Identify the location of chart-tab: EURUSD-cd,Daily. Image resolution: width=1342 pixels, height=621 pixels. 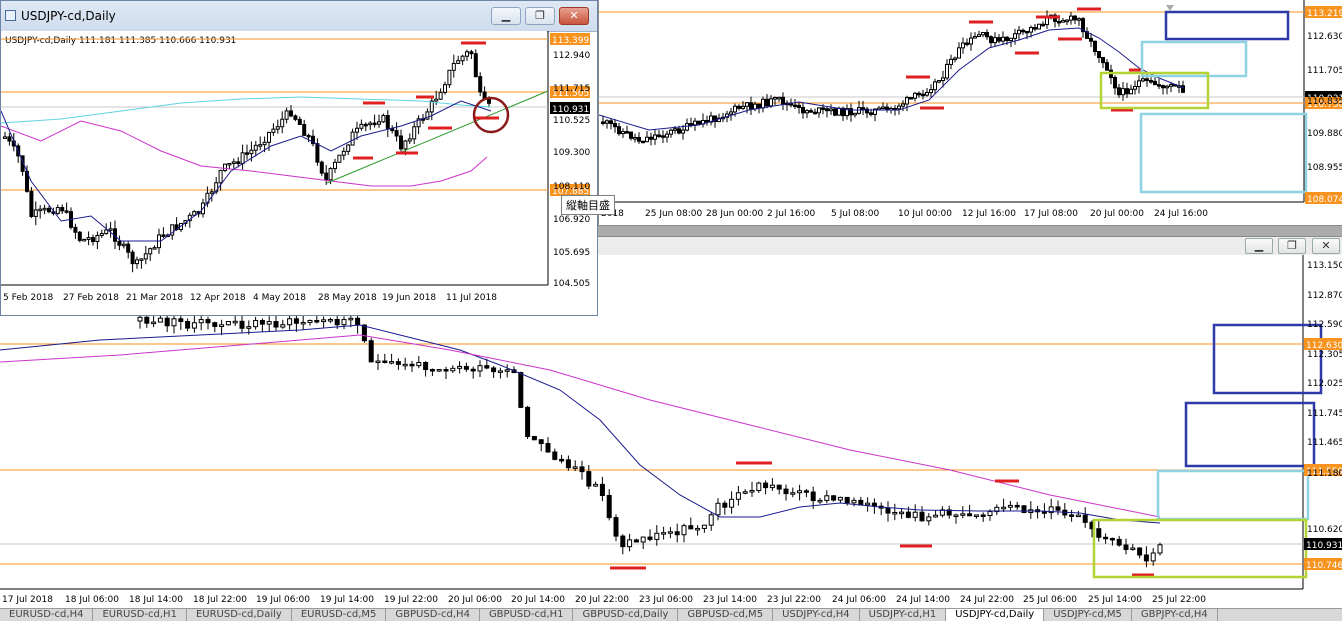
(239, 615).